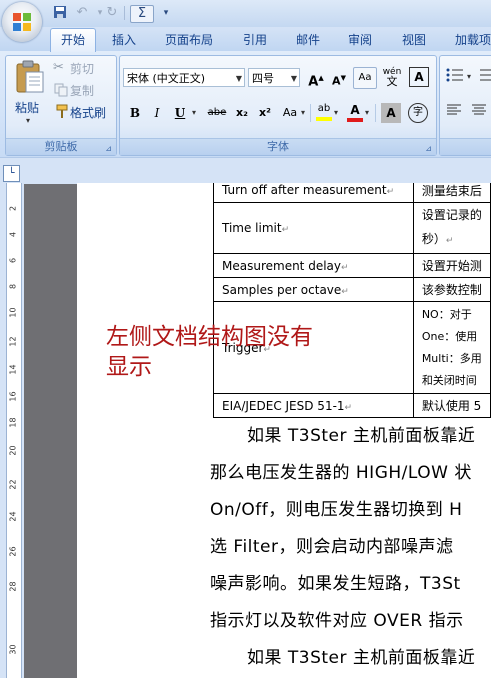  Describe the element at coordinates (28, 120) in the screenshot. I see `paste-dropdown-icon: ▾` at that location.